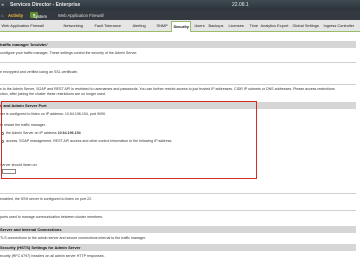  What do you see at coordinates (180, 5) in the screenshot?
I see `title-bar: ◂ Services Director - Enterprise 22.08.1` at bounding box center [180, 5].